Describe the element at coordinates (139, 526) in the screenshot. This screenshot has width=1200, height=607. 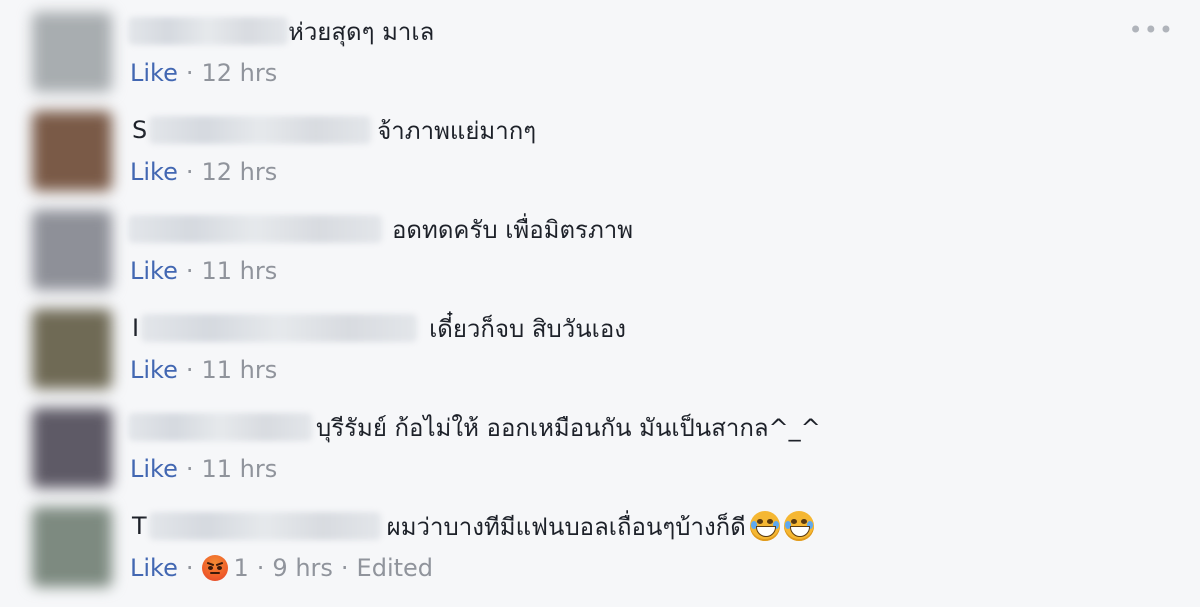
I see `commenter-initial: T` at that location.